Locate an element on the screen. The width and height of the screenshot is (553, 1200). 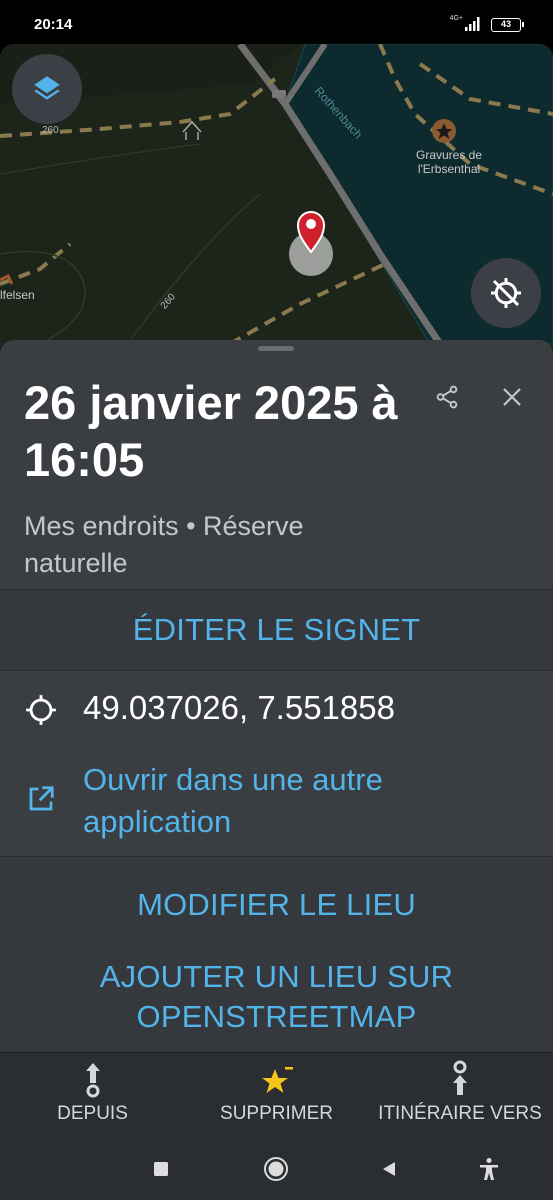
star-remove-icon is located at coordinates (277, 1080).